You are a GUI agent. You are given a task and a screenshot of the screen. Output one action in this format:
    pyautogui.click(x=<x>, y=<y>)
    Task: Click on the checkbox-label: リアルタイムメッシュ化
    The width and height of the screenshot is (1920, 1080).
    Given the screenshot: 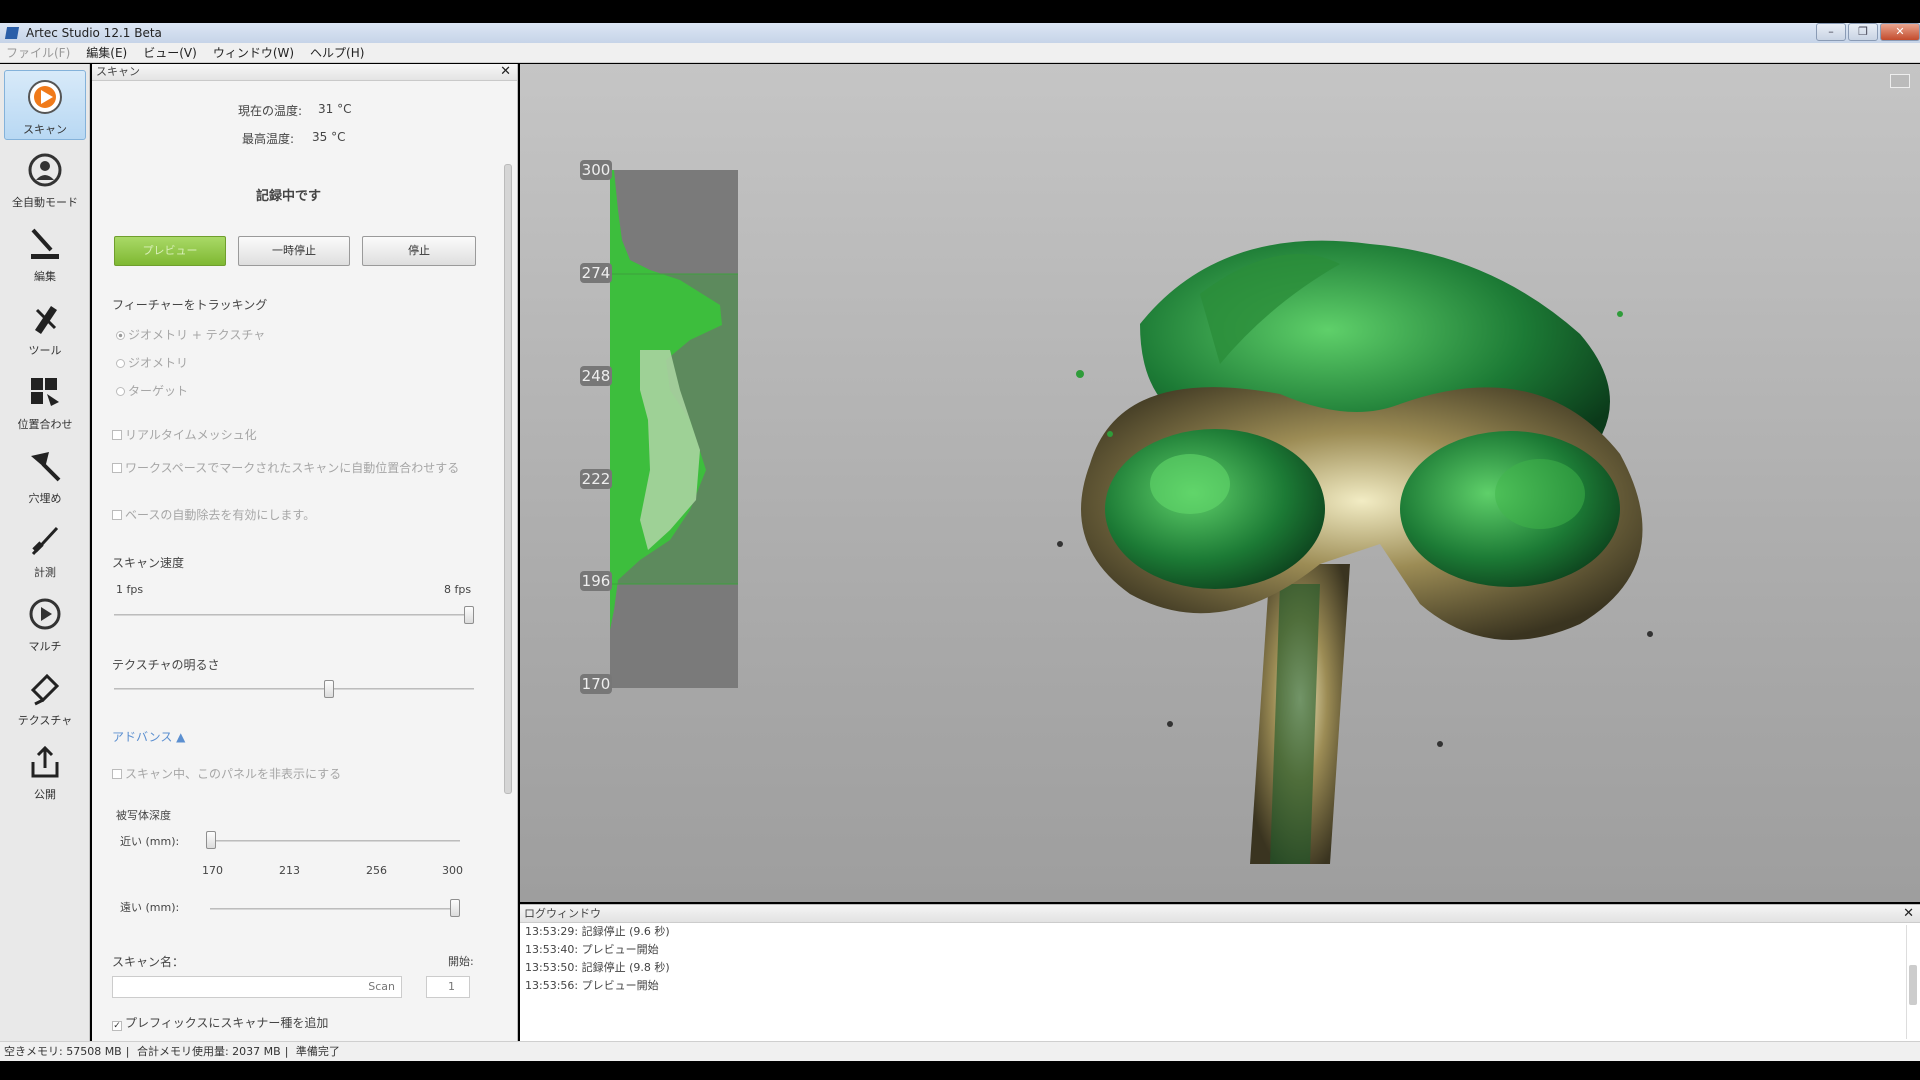 What is the action you would take?
    pyautogui.click(x=191, y=435)
    